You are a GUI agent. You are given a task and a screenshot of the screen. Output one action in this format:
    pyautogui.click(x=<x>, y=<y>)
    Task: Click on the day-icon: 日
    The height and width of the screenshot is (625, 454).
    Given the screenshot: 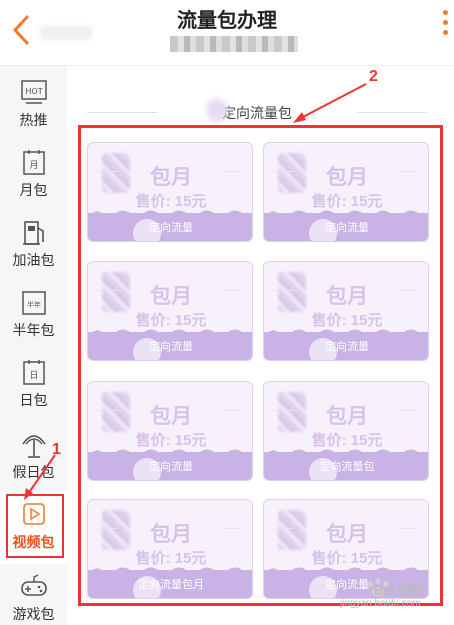 What is the action you would take?
    pyautogui.click(x=33, y=372)
    